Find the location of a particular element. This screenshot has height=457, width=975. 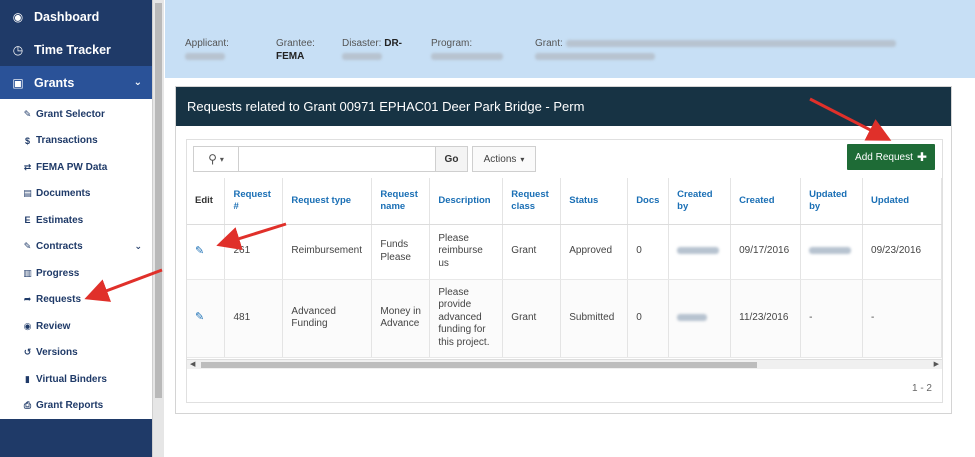

col-request-num: Request # is located at coordinates (254, 201).